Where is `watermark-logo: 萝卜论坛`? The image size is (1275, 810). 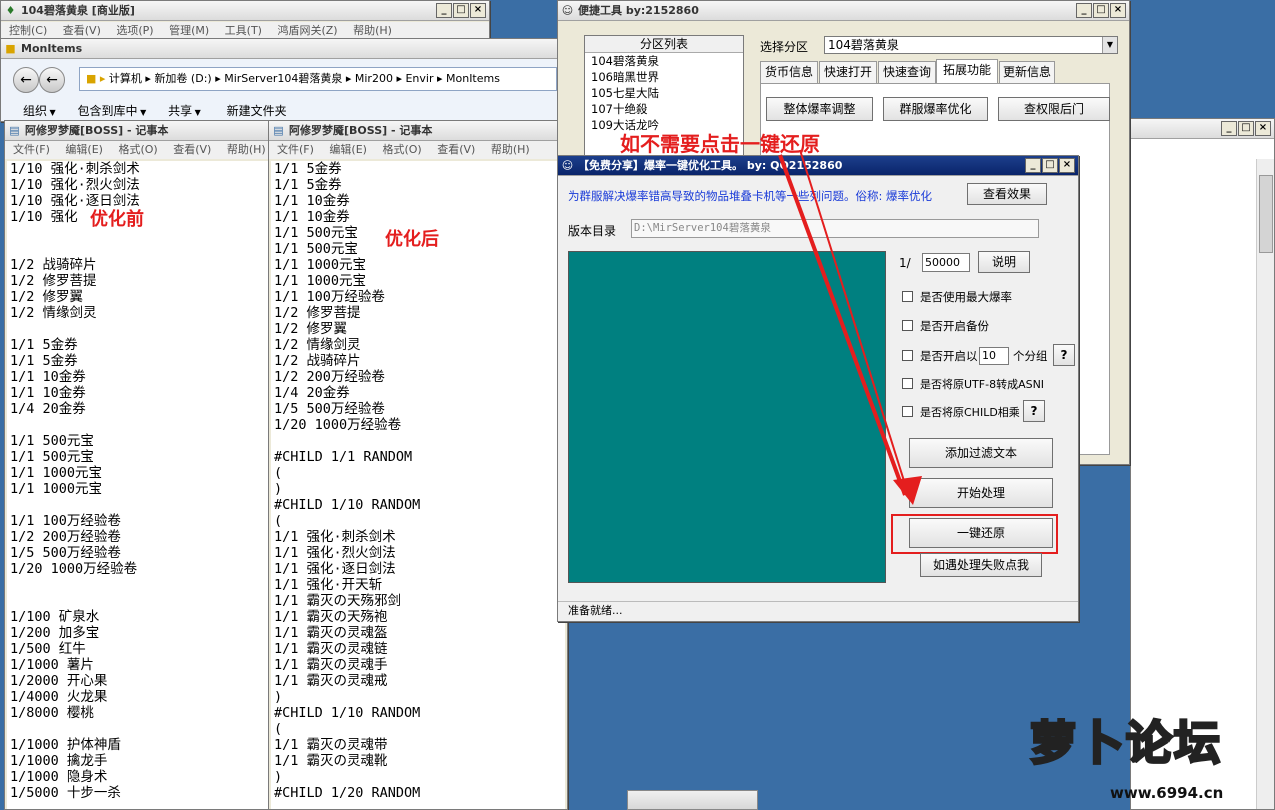
watermark-logo: 萝卜论坛 is located at coordinates (1144, 746).